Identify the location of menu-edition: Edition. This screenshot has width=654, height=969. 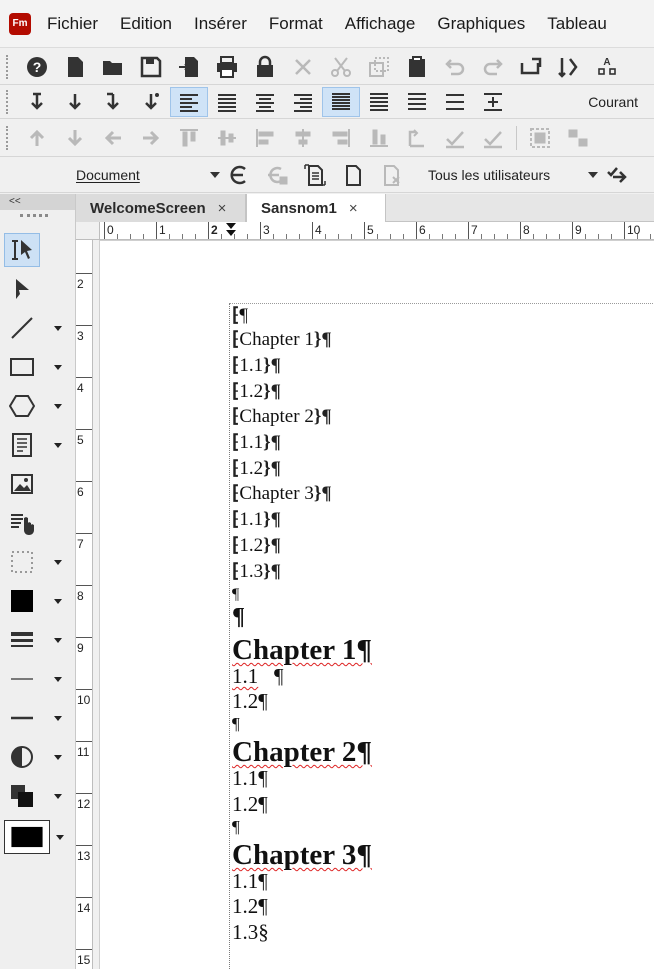
(146, 24).